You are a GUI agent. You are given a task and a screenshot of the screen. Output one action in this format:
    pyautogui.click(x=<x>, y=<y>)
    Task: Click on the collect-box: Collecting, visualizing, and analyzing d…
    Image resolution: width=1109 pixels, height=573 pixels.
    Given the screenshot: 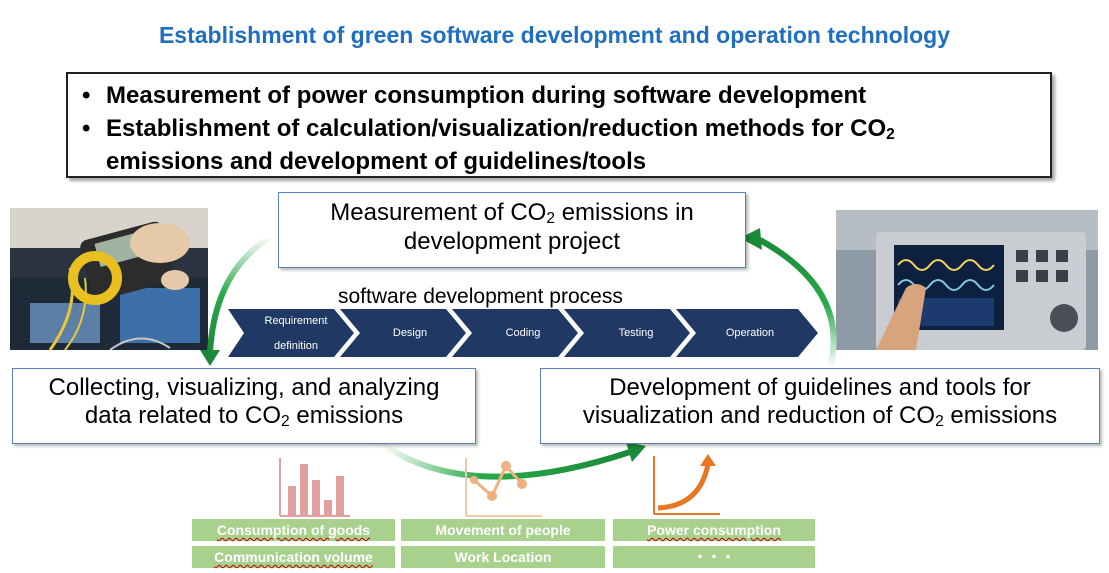 What is the action you would take?
    pyautogui.click(x=244, y=406)
    